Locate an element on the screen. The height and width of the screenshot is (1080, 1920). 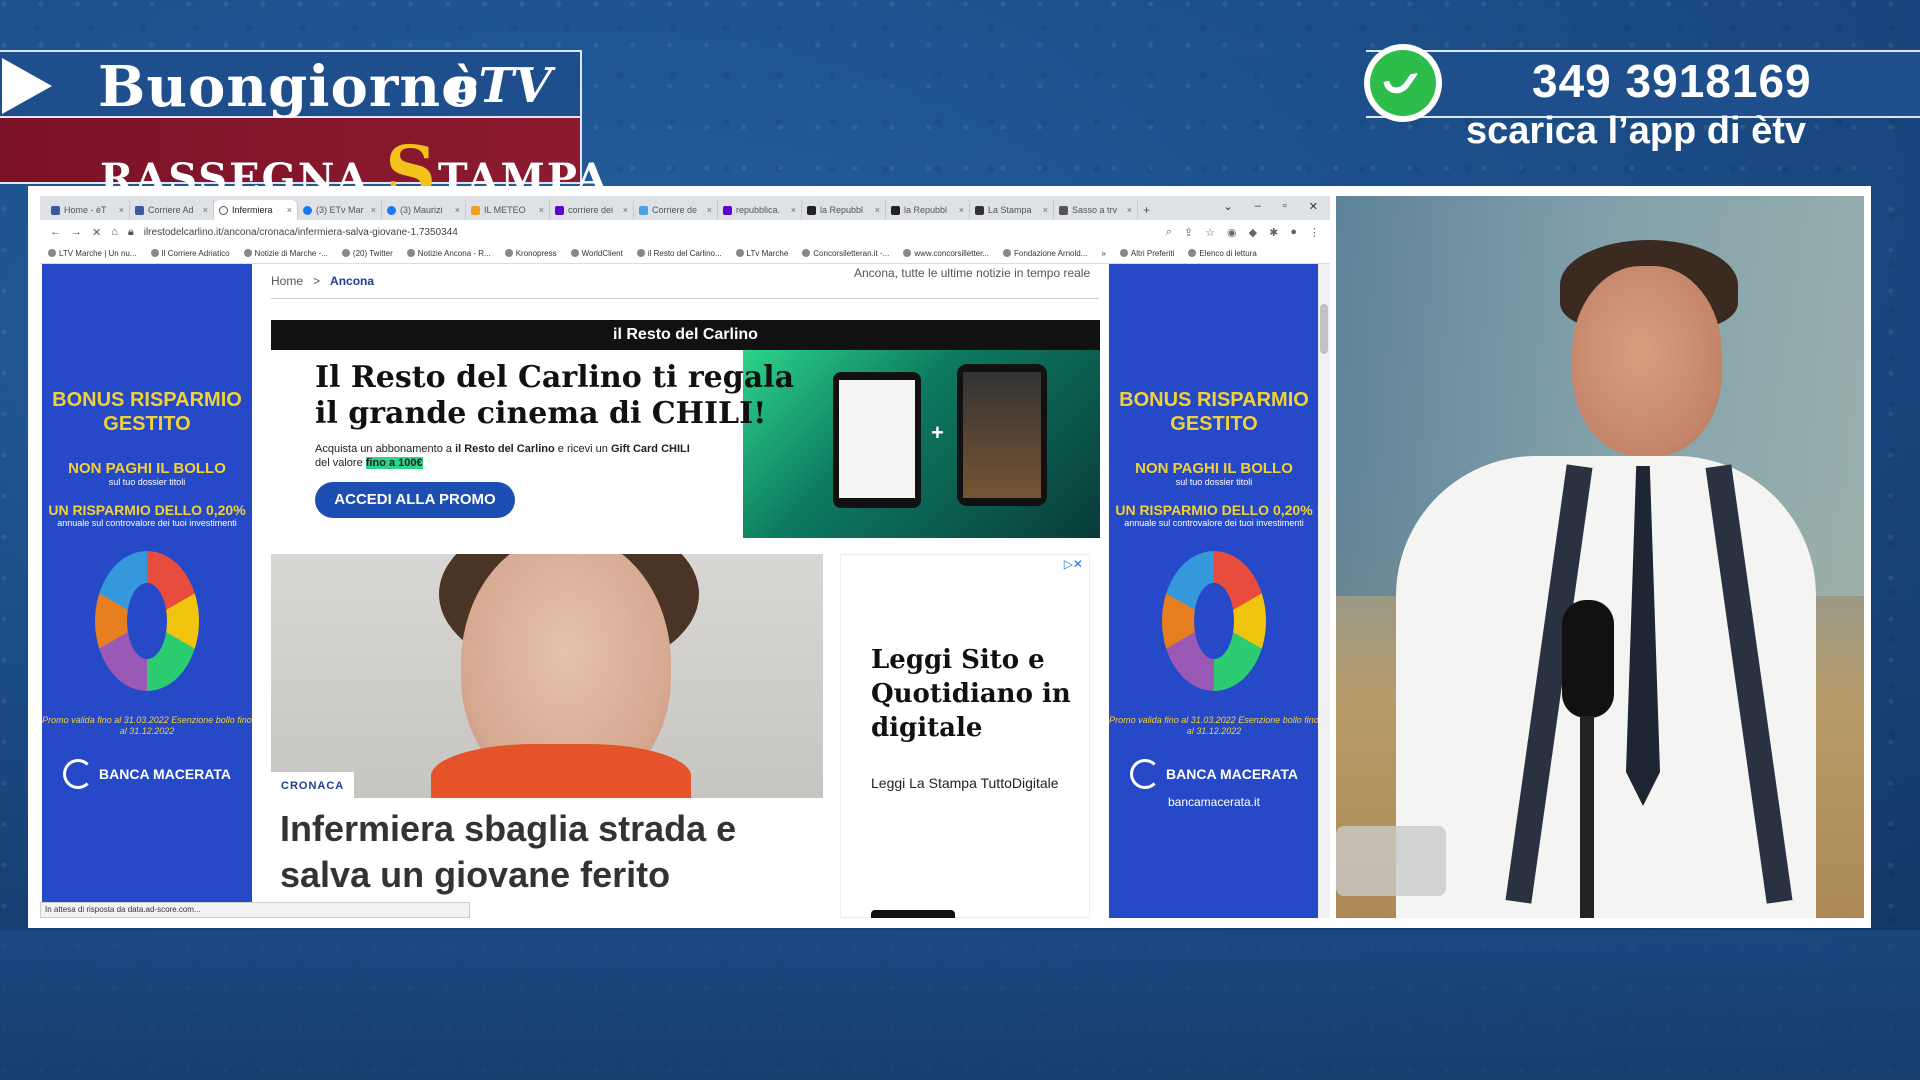
browser-tab: Corriere Ad × is located at coordinates (172, 210).